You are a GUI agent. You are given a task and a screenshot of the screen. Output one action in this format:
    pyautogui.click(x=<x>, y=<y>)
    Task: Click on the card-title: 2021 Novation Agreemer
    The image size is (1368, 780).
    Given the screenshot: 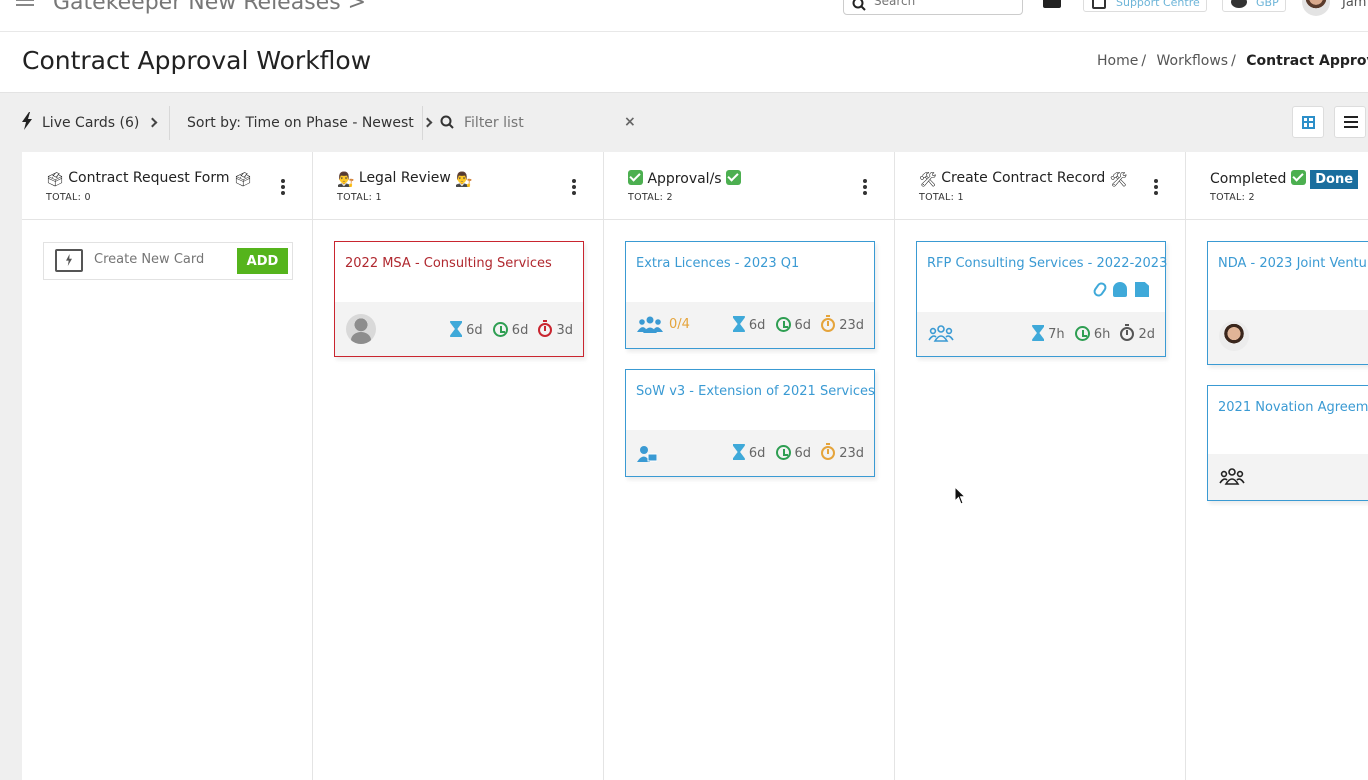 What is the action you would take?
    pyautogui.click(x=1293, y=407)
    